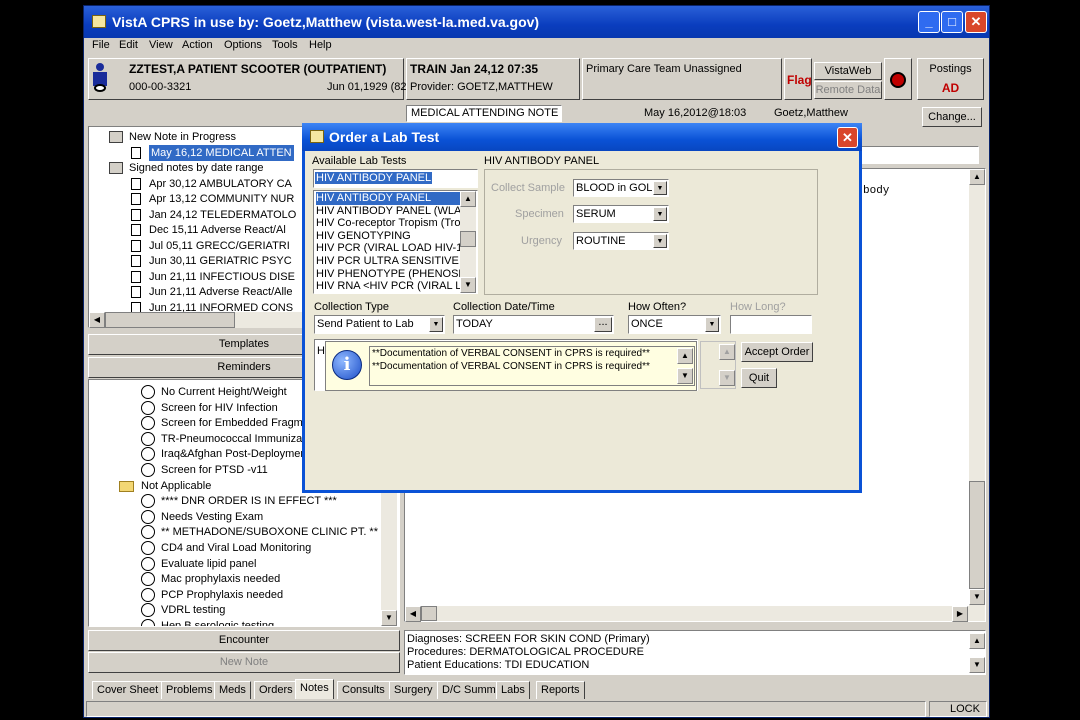 This screenshot has height=720, width=1080. What do you see at coordinates (276, 690) in the screenshot?
I see `tab-orders: Orders` at bounding box center [276, 690].